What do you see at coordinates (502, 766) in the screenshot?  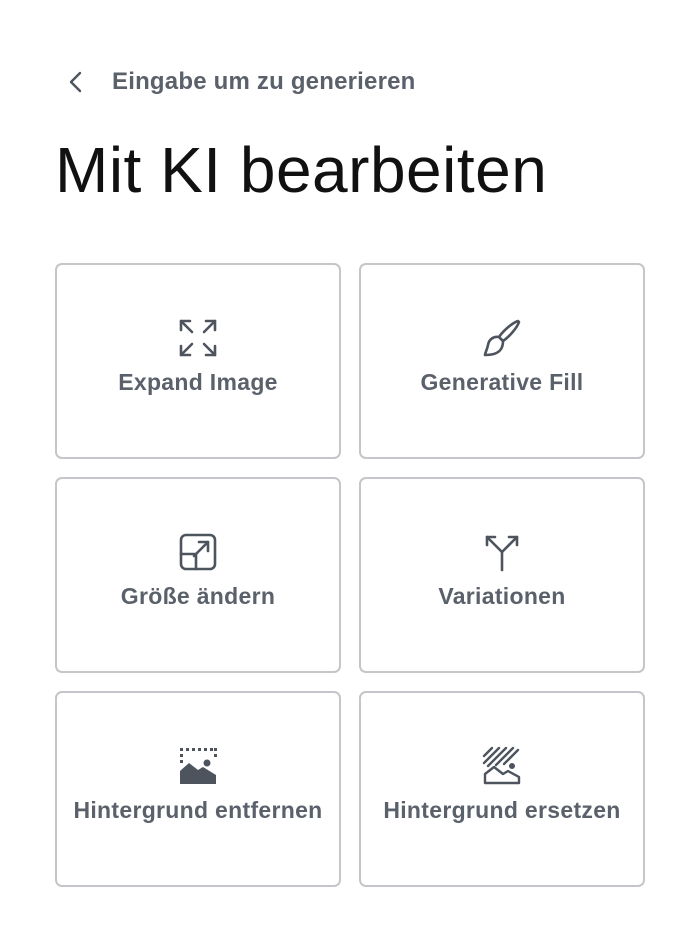 I see `replace-background-icon` at bounding box center [502, 766].